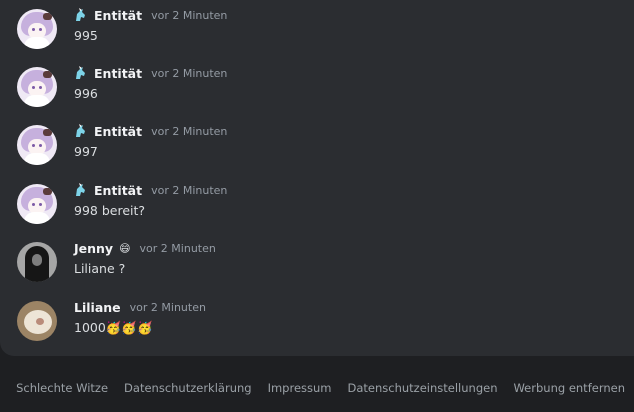 Image resolution: width=634 pixels, height=412 pixels. Describe the element at coordinates (188, 388) in the screenshot. I see `footer-link-privacy-policy: Datenschutzerklärung` at that location.